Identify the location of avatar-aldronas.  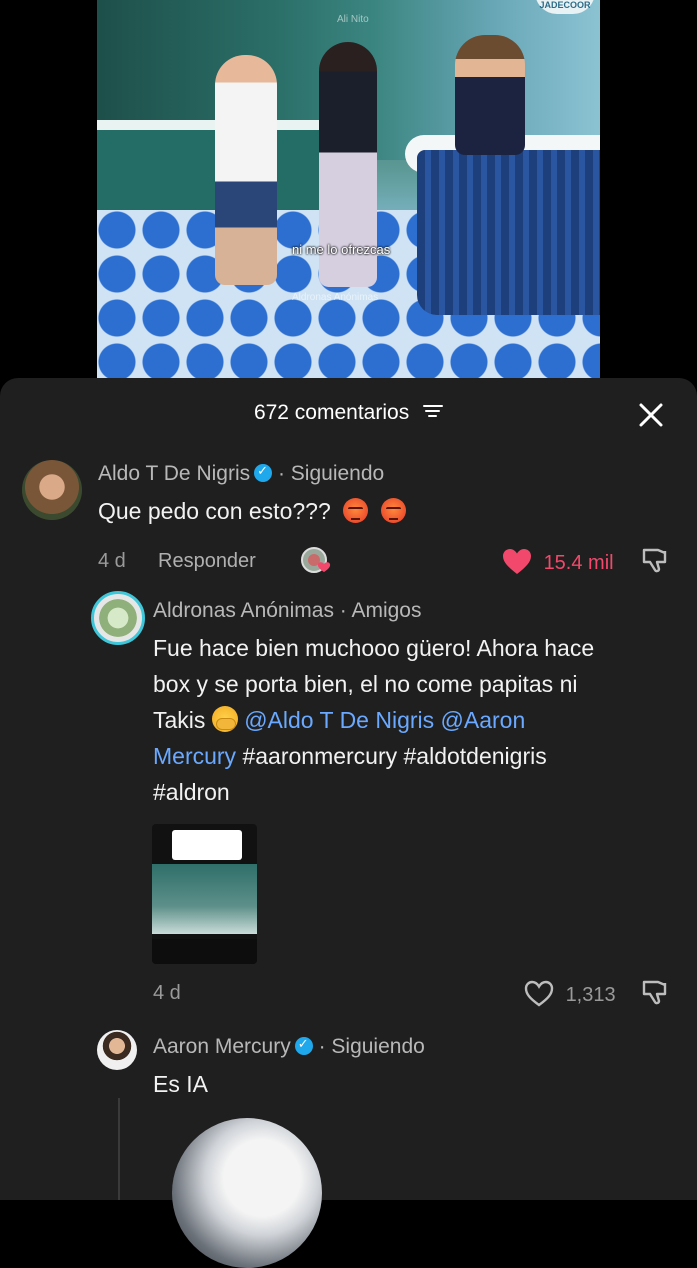
(118, 618).